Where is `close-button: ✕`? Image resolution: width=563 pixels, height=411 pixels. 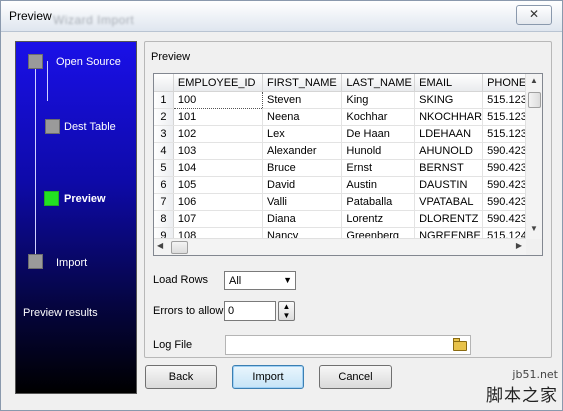 close-button: ✕ is located at coordinates (534, 15).